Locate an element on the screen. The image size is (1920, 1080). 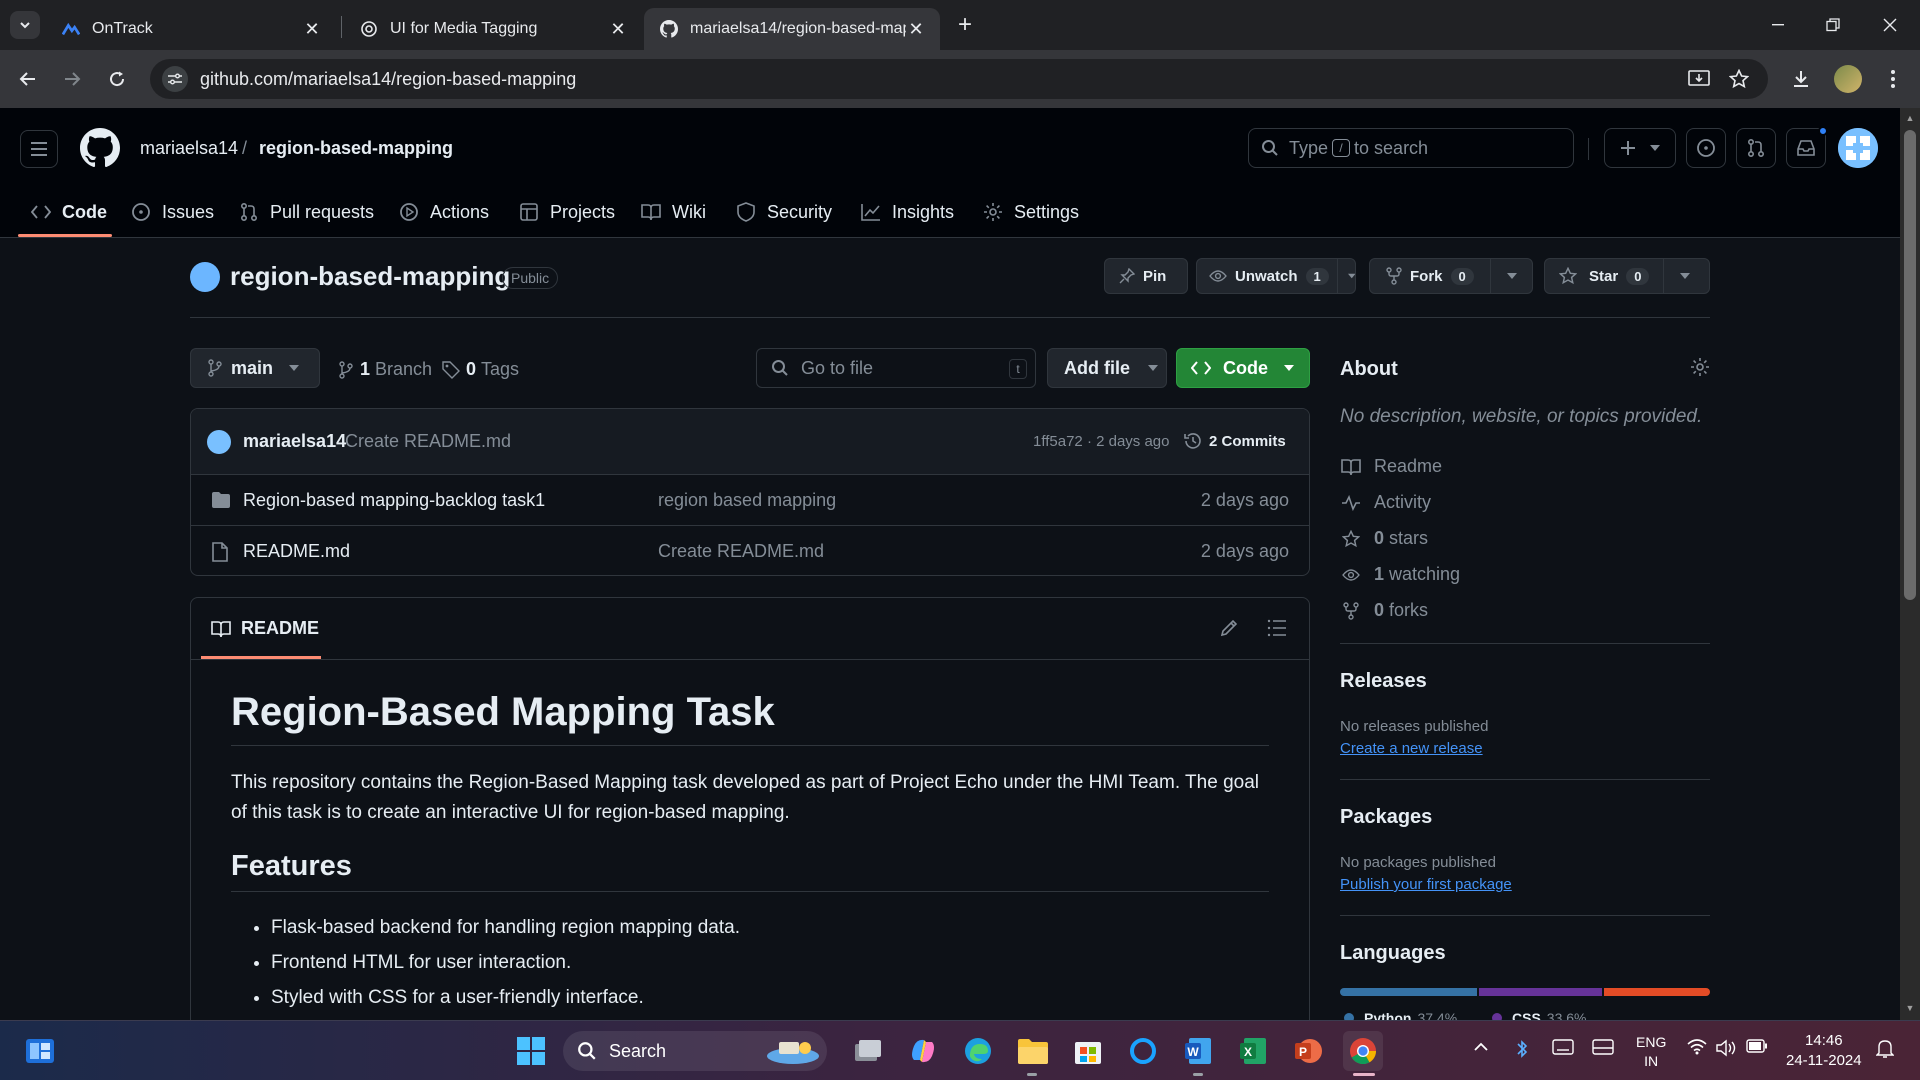
page-scrollbar: ▲ ▼ is located at coordinates (1910, 564).